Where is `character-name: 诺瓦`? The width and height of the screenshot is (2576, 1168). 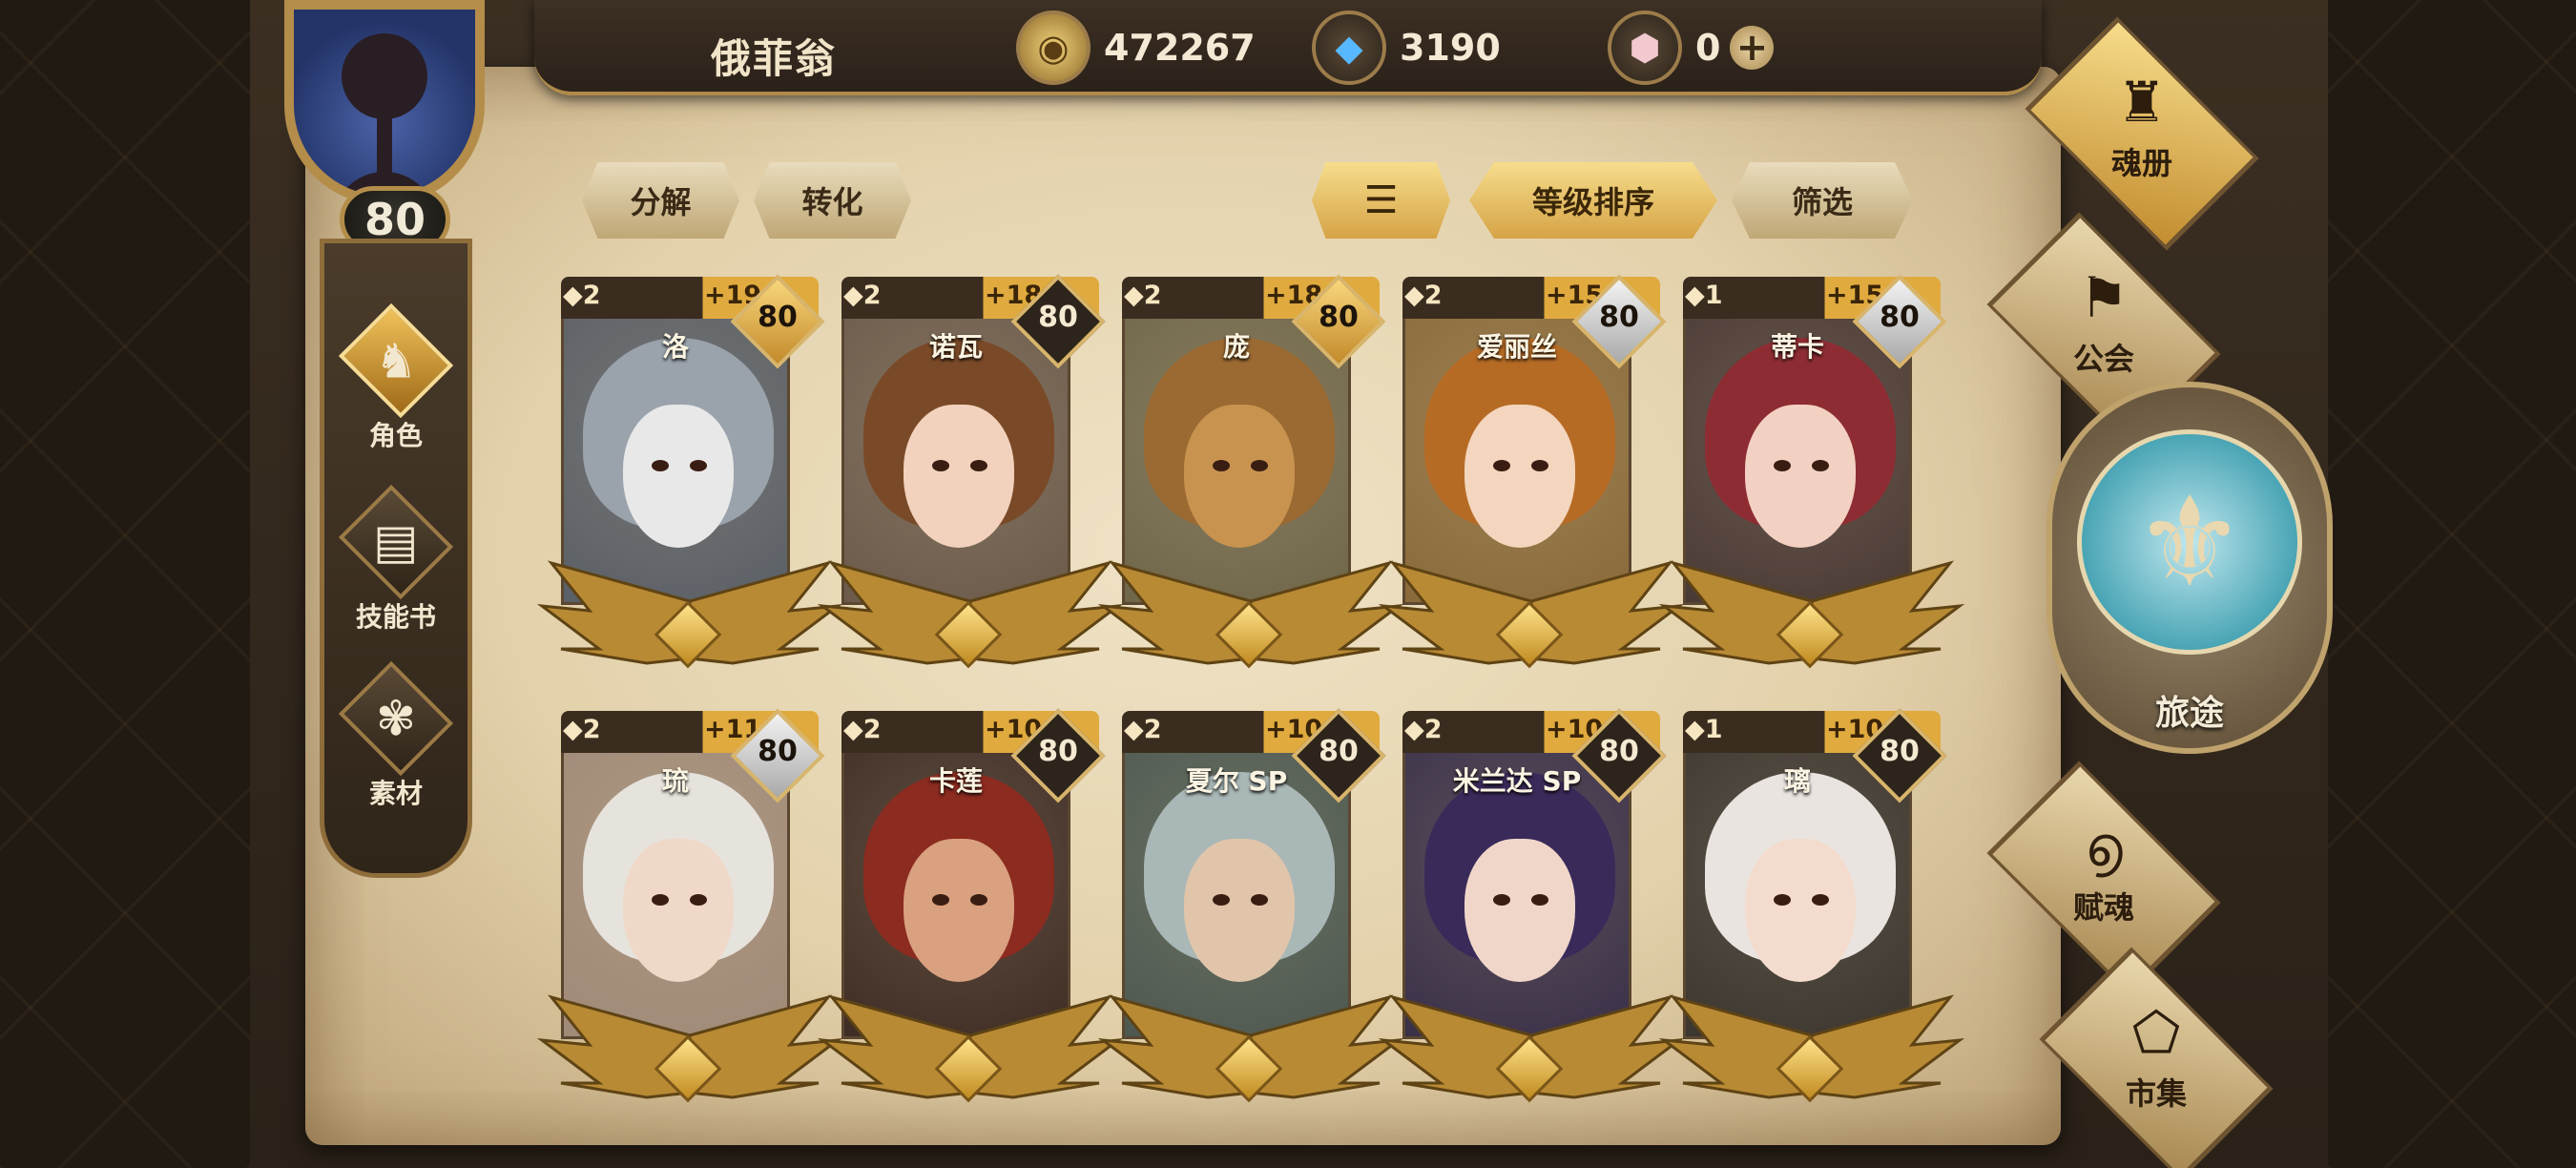
character-name: 诺瓦 is located at coordinates (955, 347).